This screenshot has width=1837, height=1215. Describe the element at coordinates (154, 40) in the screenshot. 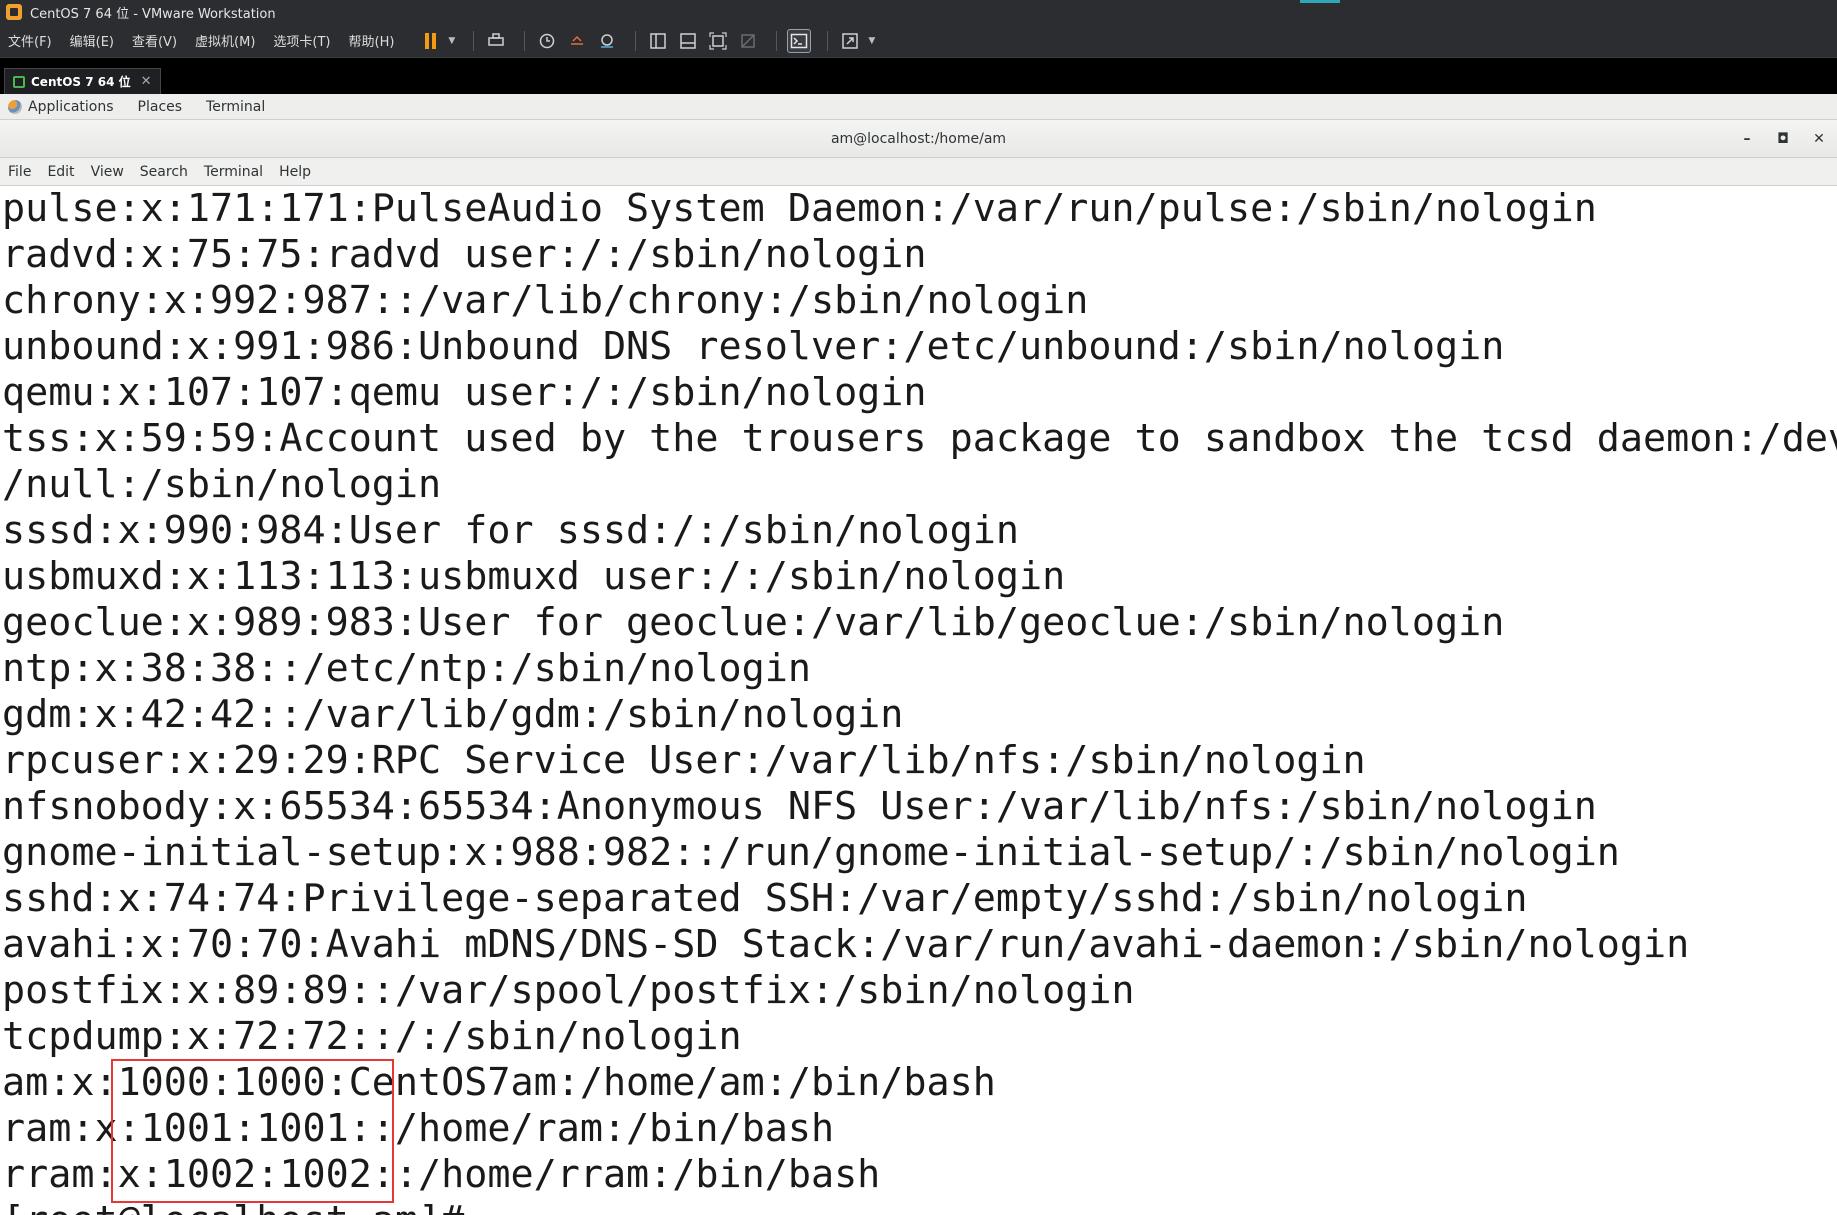

I see `menu-view: 查看(V)` at that location.